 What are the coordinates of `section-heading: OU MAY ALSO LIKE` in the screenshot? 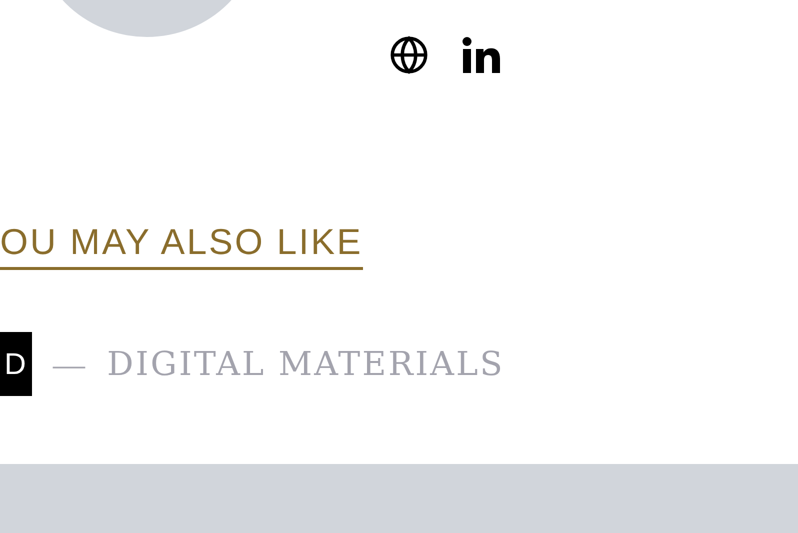 It's located at (181, 244).